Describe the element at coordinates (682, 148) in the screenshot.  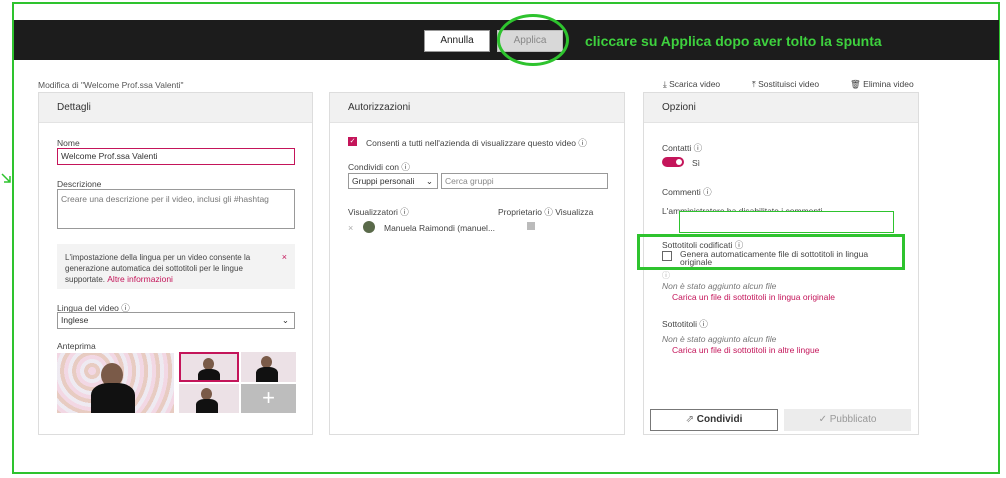
I see `contacts-label: Contatti ⓘ` at that location.